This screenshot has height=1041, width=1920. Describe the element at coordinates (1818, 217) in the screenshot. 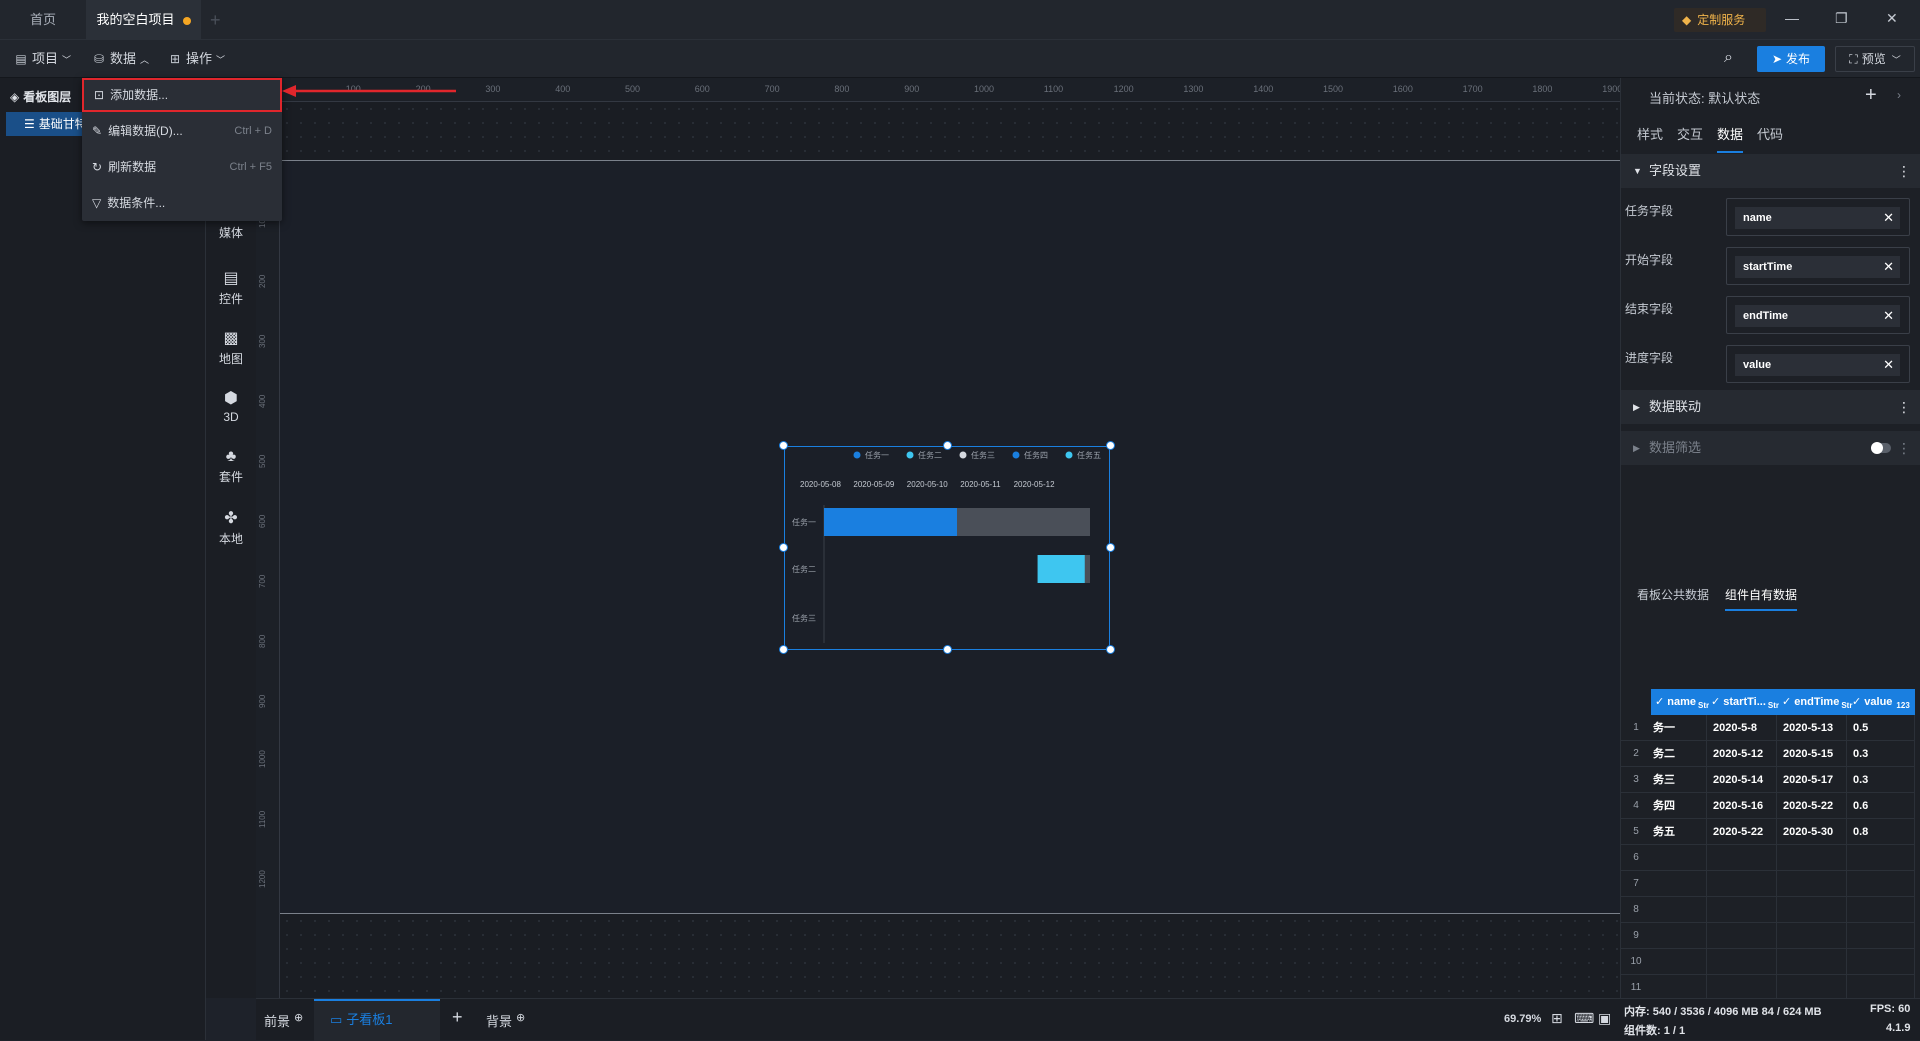

I see `task-field: name ✕` at that location.